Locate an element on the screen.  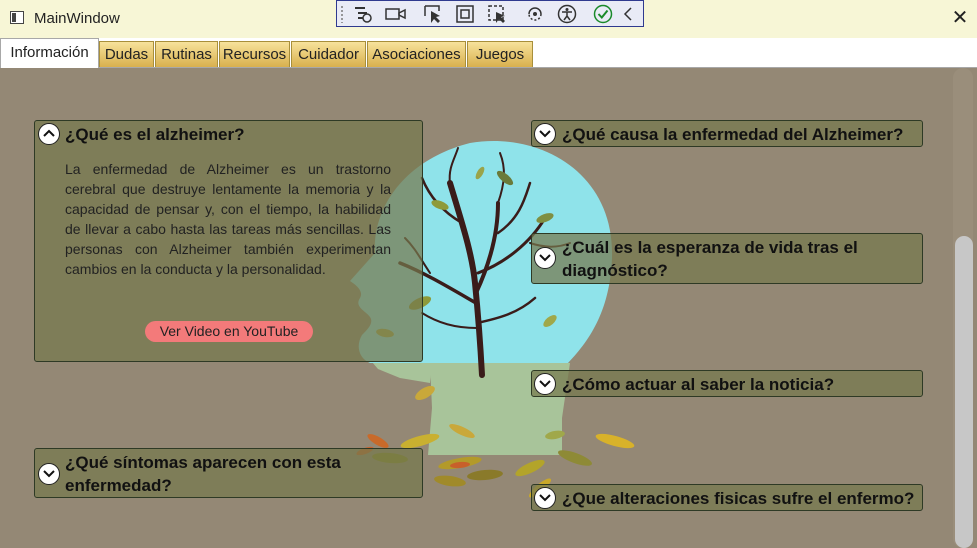
panel-title: ¿Qué causa la enfermedad del Alzheimer? is located at coordinates (733, 134).